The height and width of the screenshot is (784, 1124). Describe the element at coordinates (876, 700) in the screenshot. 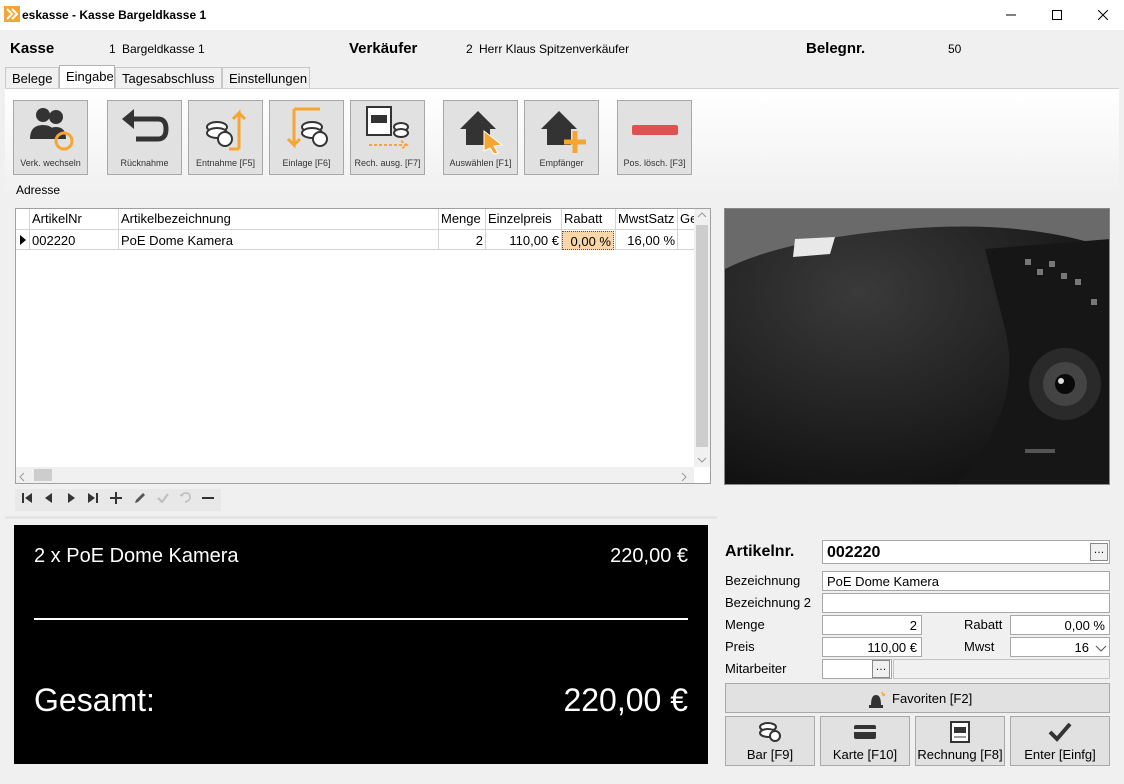

I see `siren-icon` at that location.